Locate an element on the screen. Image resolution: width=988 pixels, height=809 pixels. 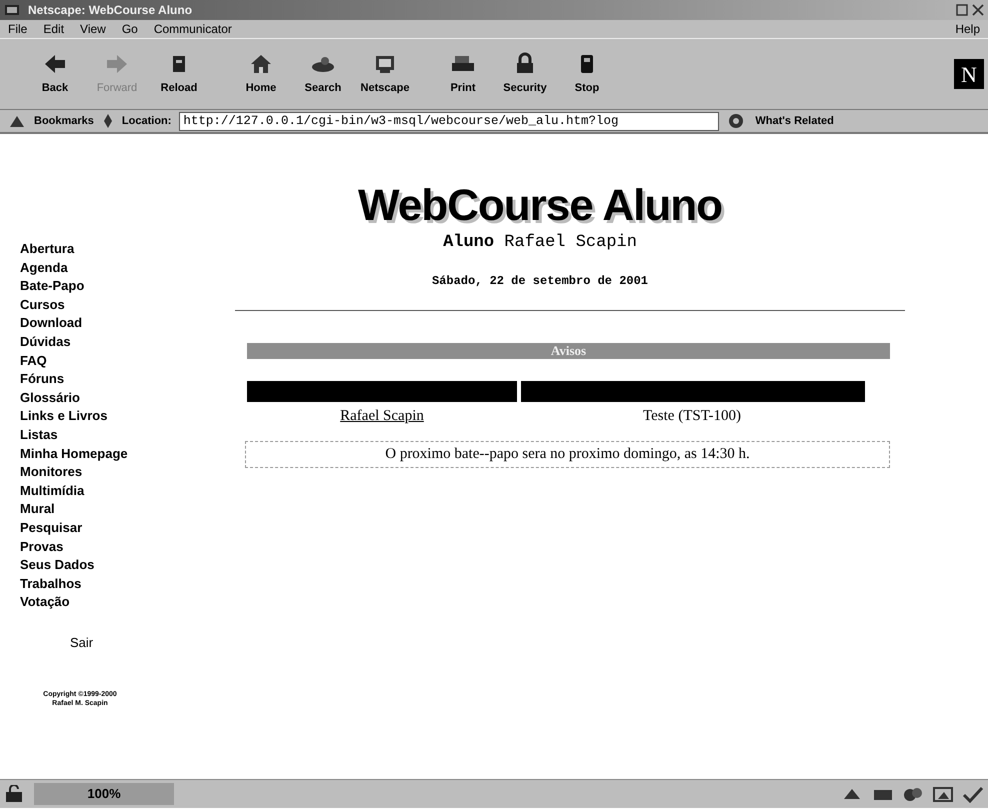
menu-item: Communicator is located at coordinates (193, 29).